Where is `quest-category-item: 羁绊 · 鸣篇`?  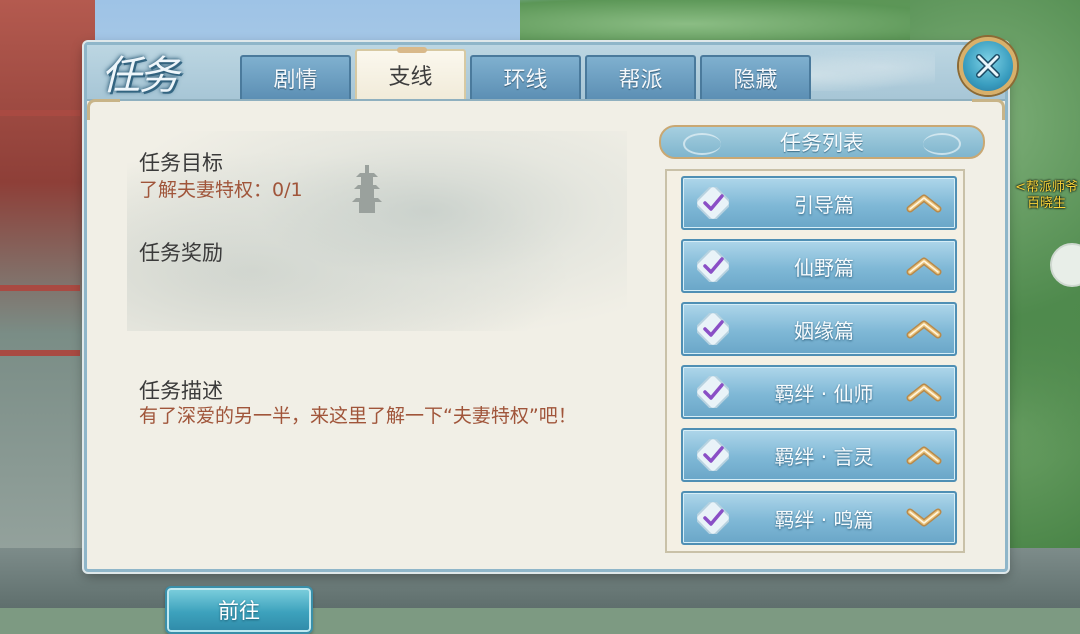
quest-category-item: 羁绊 · 鸣篇 is located at coordinates (819, 518).